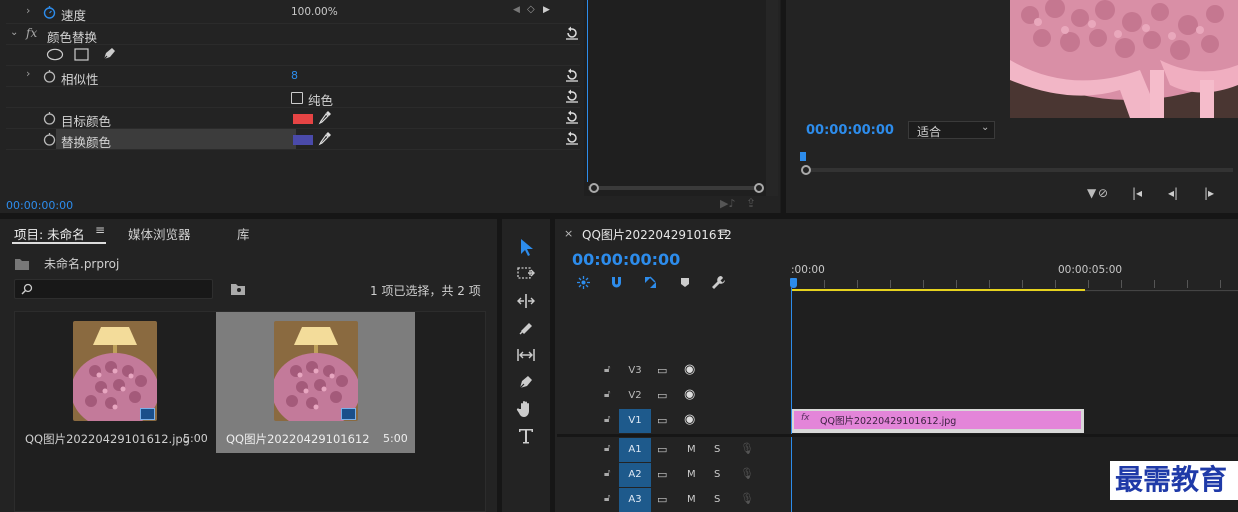 This screenshot has width=1238, height=512. I want to click on program-playhead-marker, so click(803, 156).